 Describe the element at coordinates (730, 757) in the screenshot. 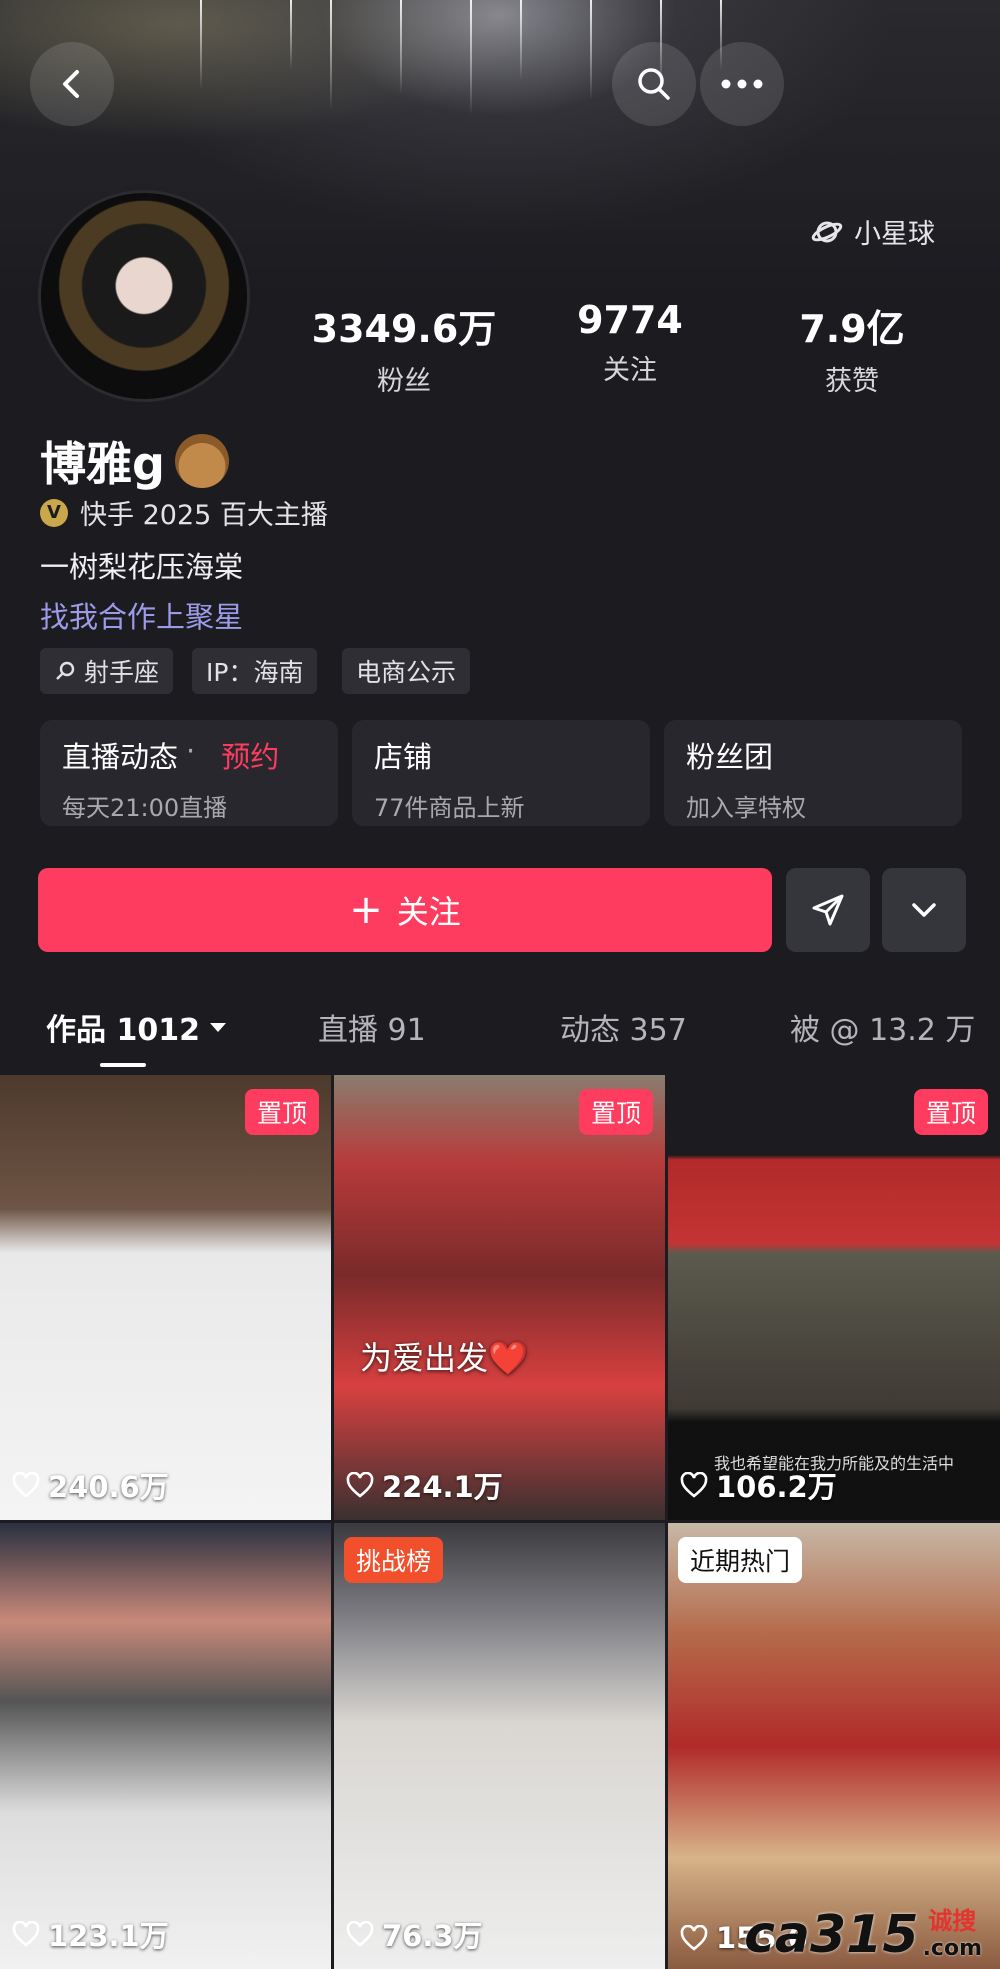

I see `card-title: 粉丝团` at that location.